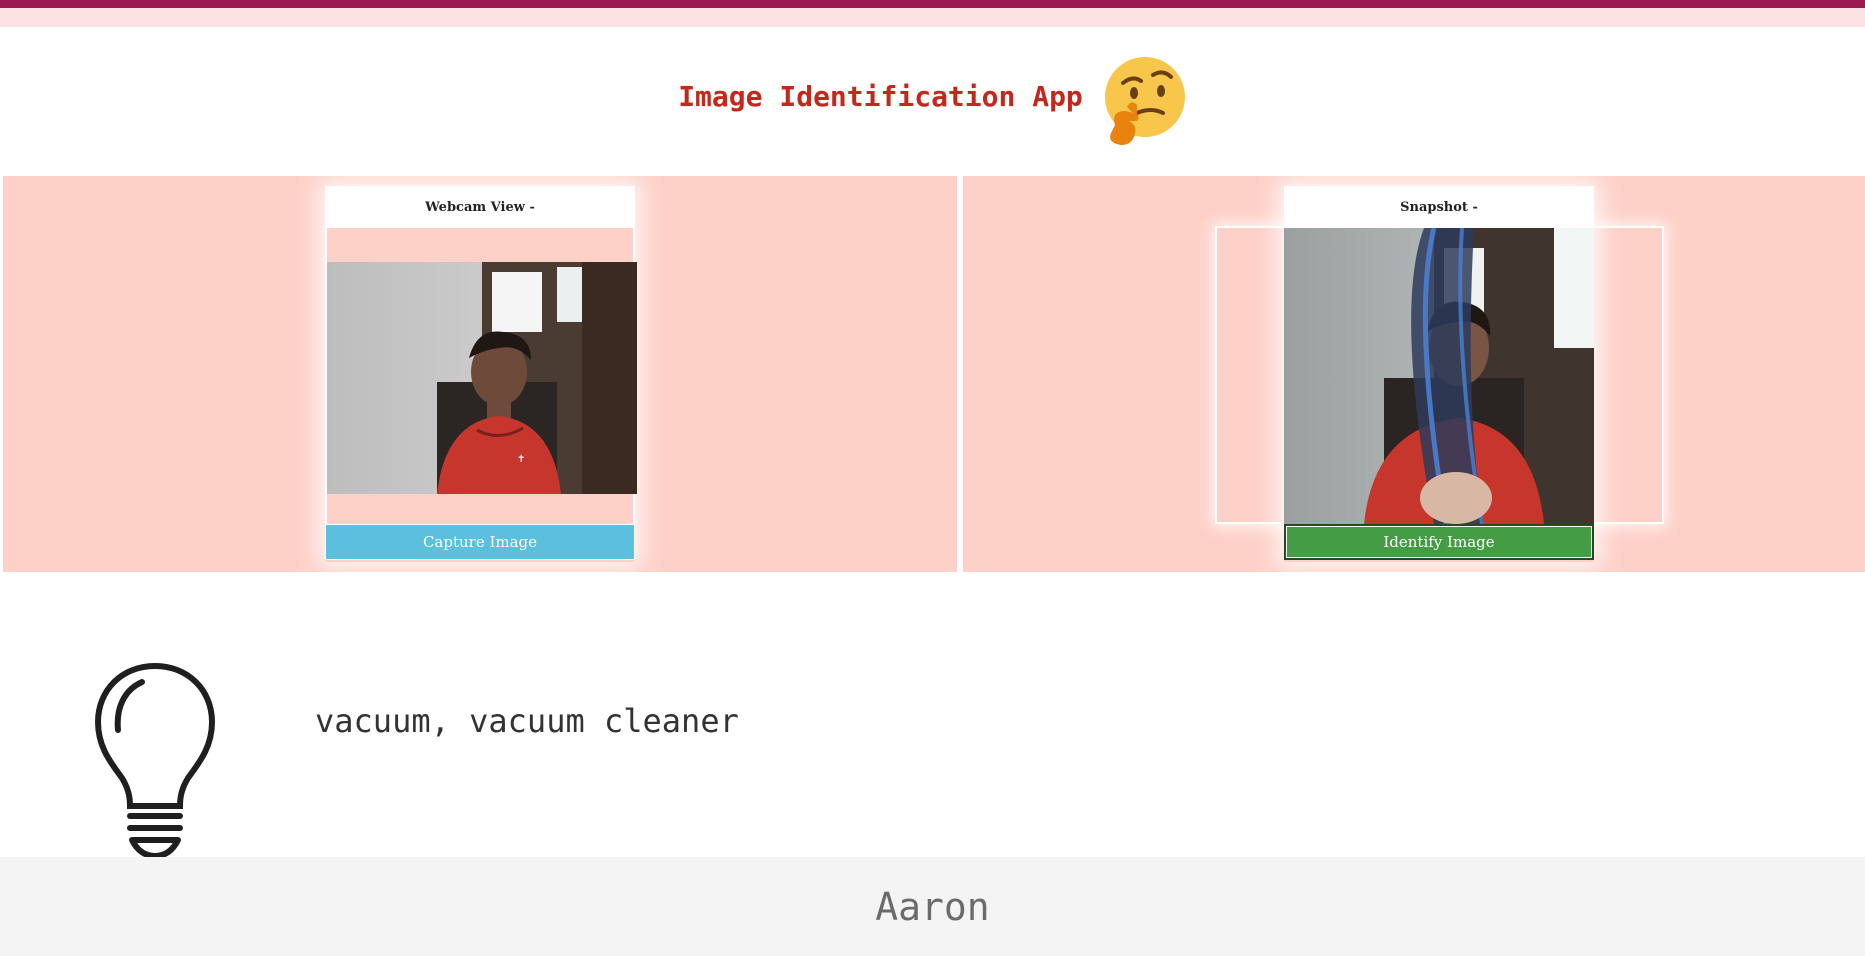  I want to click on identify-image-button: Identify Image, so click(1439, 542).